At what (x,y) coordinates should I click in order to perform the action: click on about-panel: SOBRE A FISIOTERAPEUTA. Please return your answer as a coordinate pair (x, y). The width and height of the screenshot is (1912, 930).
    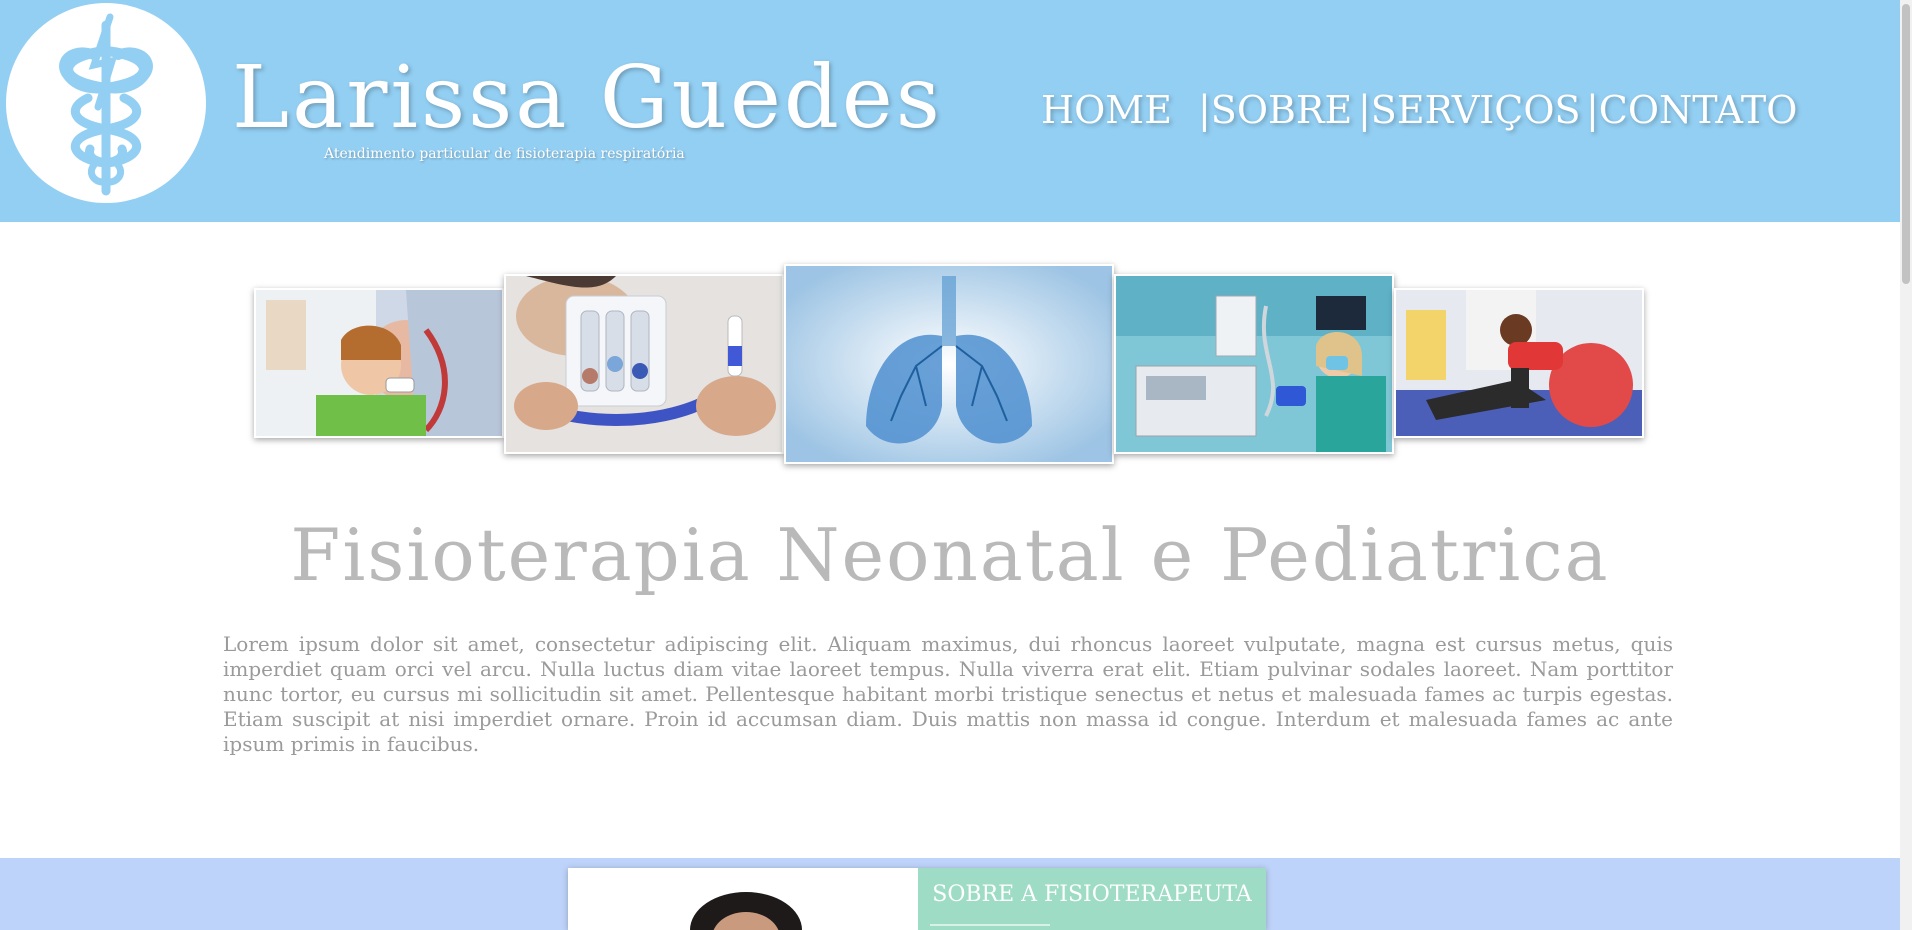
    Looking at the image, I should click on (1092, 899).